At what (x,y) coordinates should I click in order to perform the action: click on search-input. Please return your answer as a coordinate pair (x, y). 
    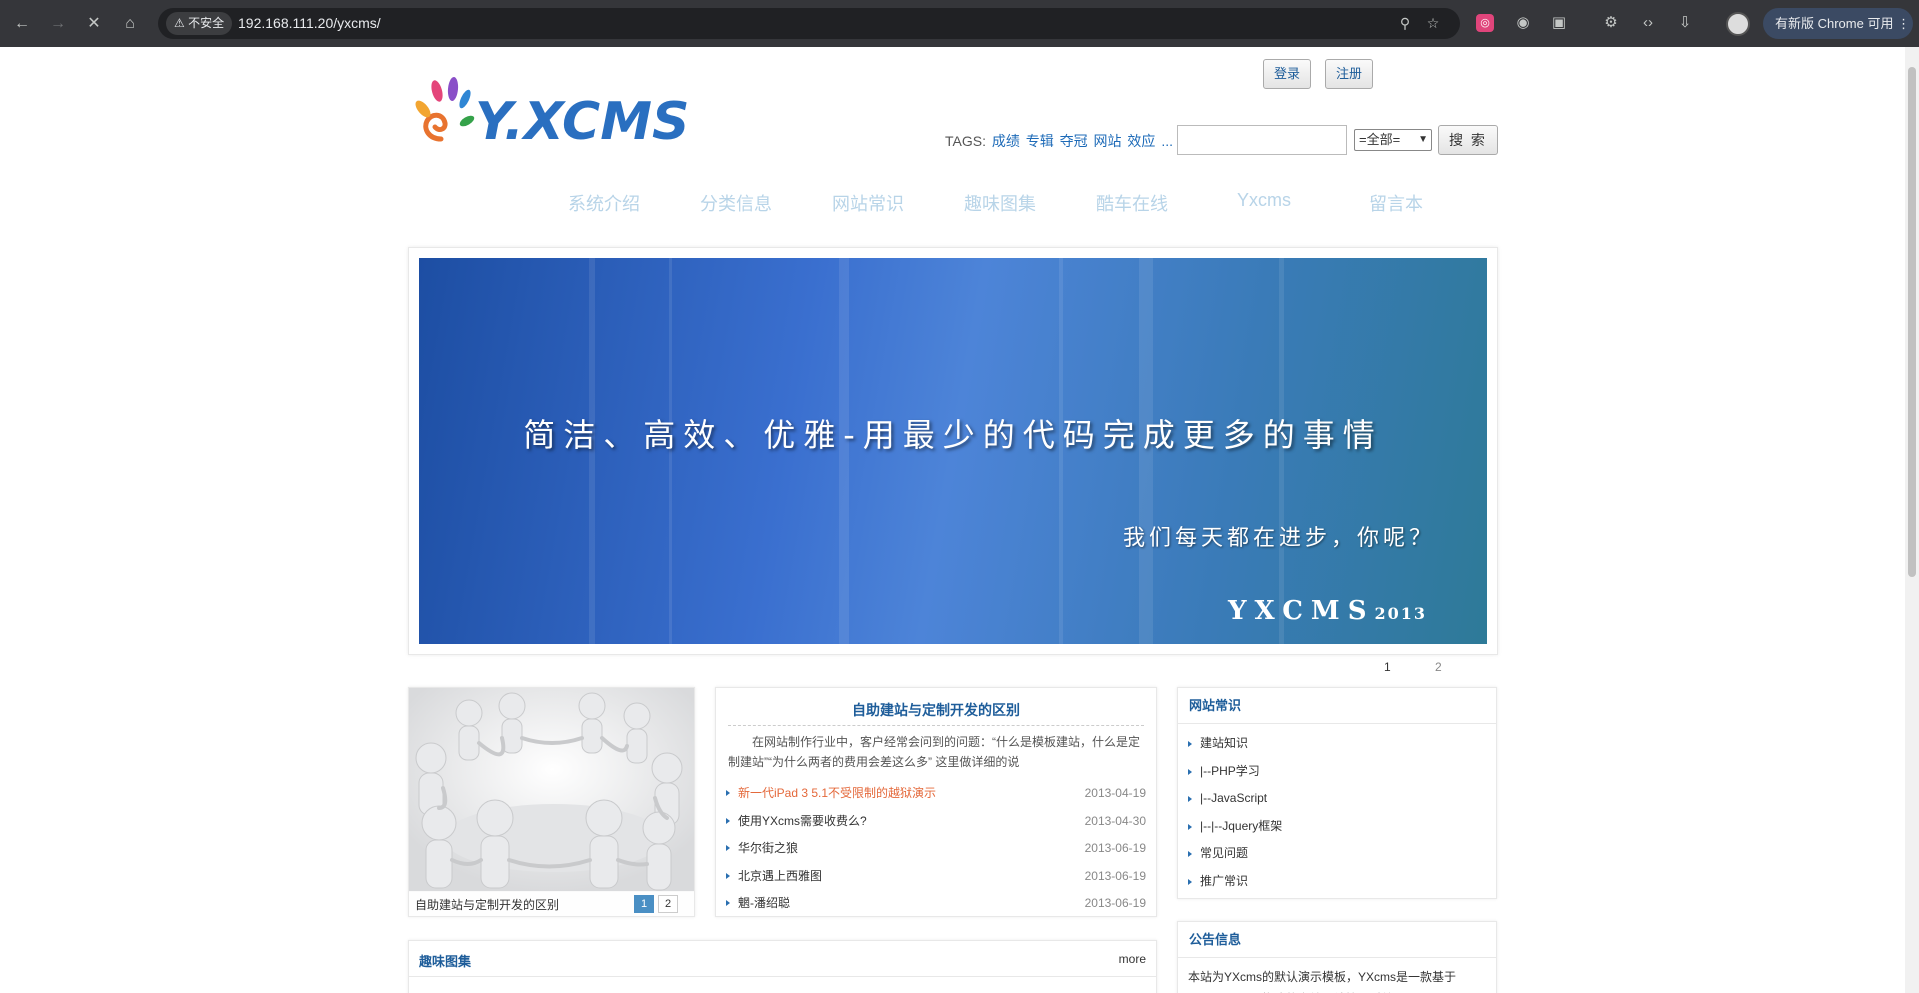
    Looking at the image, I should click on (1262, 140).